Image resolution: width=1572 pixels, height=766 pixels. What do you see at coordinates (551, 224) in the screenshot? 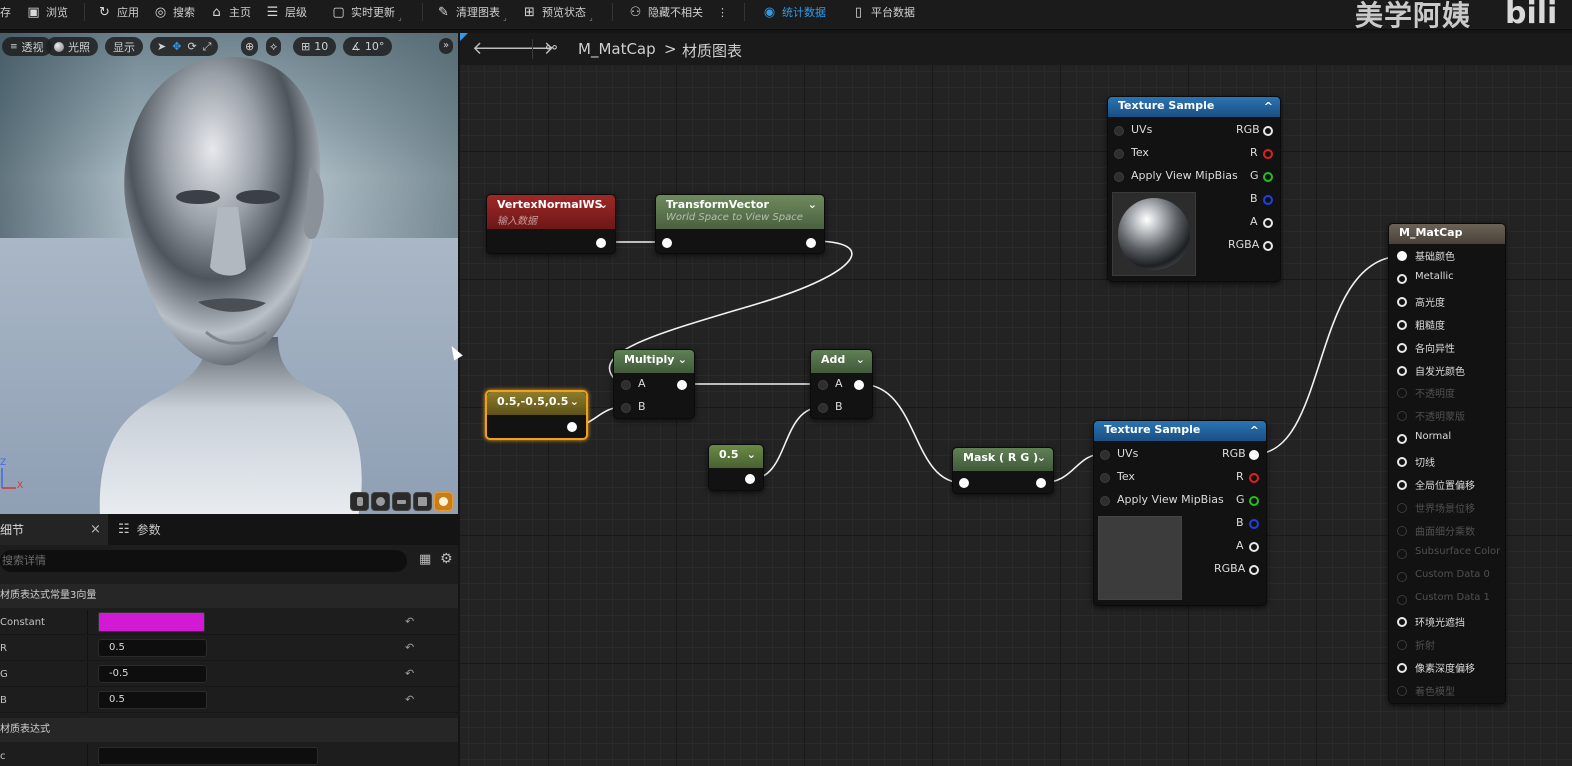
I see `node-vertex-normal-ws: VertexNormalWS 输入数据 ⌄` at bounding box center [551, 224].